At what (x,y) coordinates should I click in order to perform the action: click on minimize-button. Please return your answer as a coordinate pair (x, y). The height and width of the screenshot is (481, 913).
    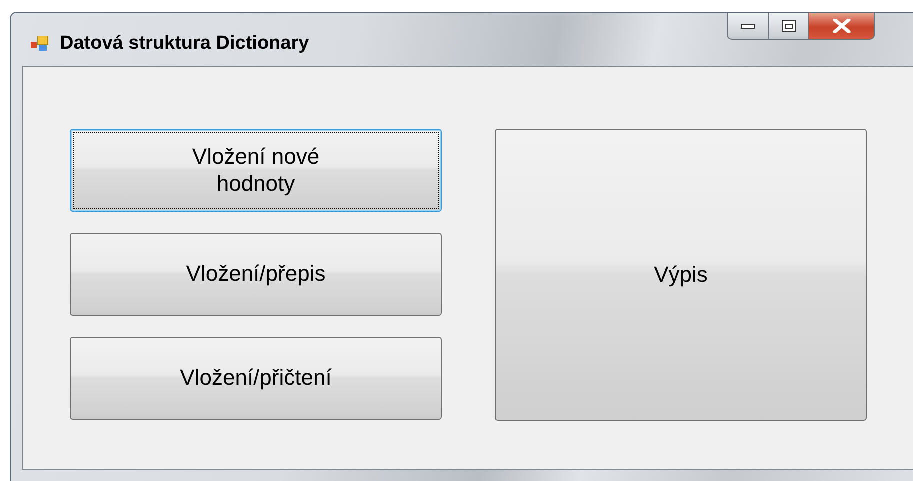
    Looking at the image, I should click on (748, 26).